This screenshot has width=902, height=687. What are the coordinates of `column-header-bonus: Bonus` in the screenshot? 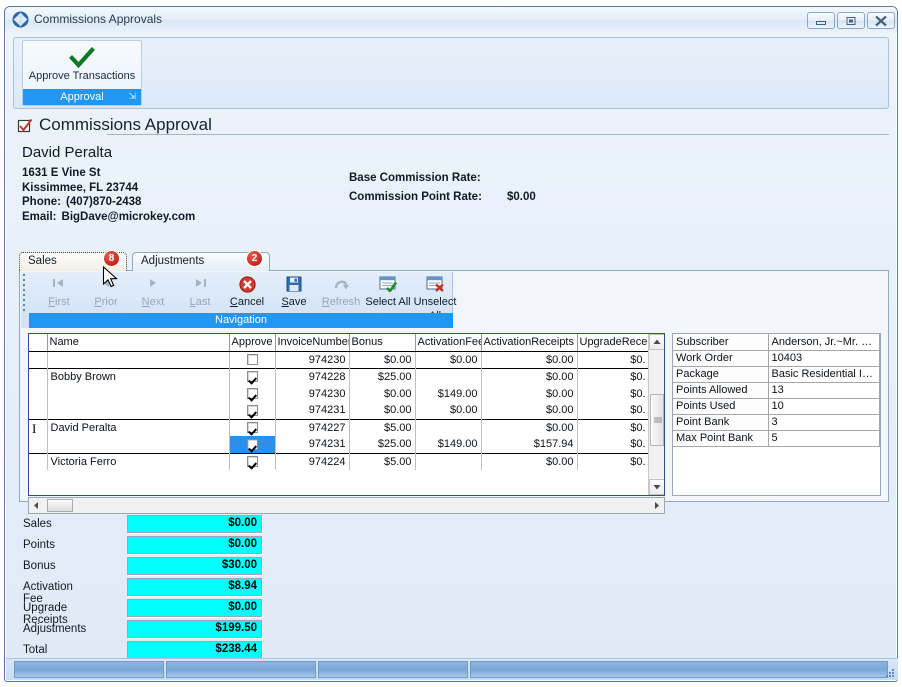 It's located at (382, 343).